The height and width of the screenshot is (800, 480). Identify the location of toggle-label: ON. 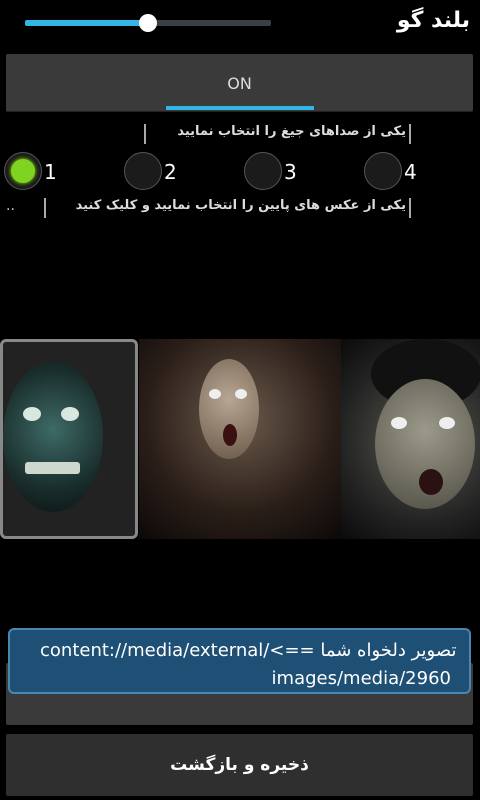
(239, 83).